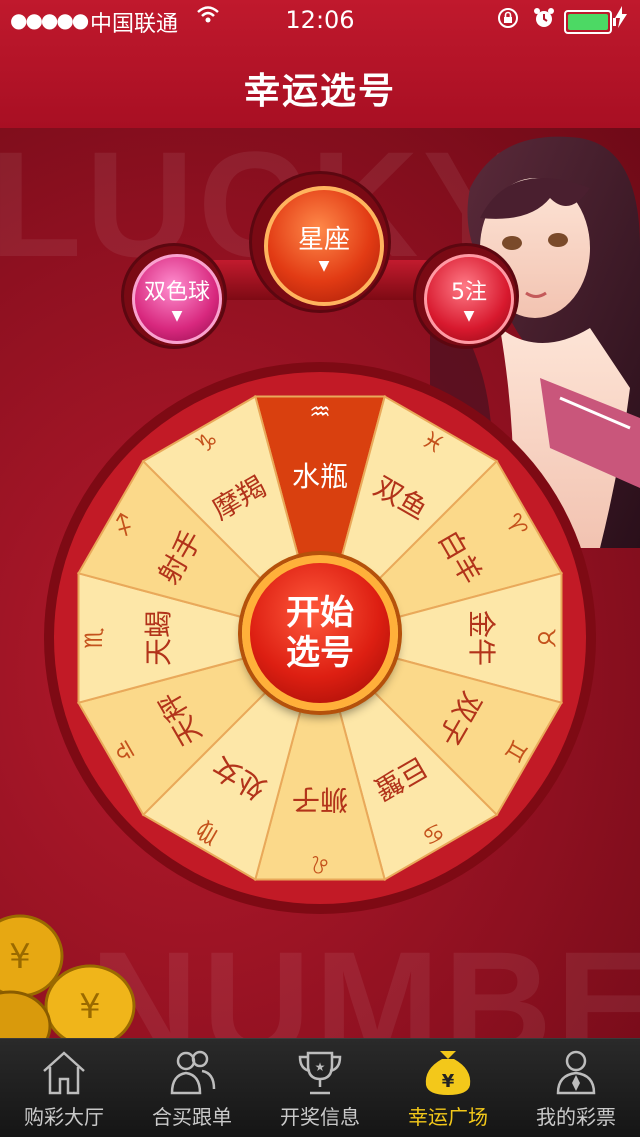 Image resolution: width=640 pixels, height=1137 pixels. I want to click on start-pick-label-line2: 选号, so click(320, 653).